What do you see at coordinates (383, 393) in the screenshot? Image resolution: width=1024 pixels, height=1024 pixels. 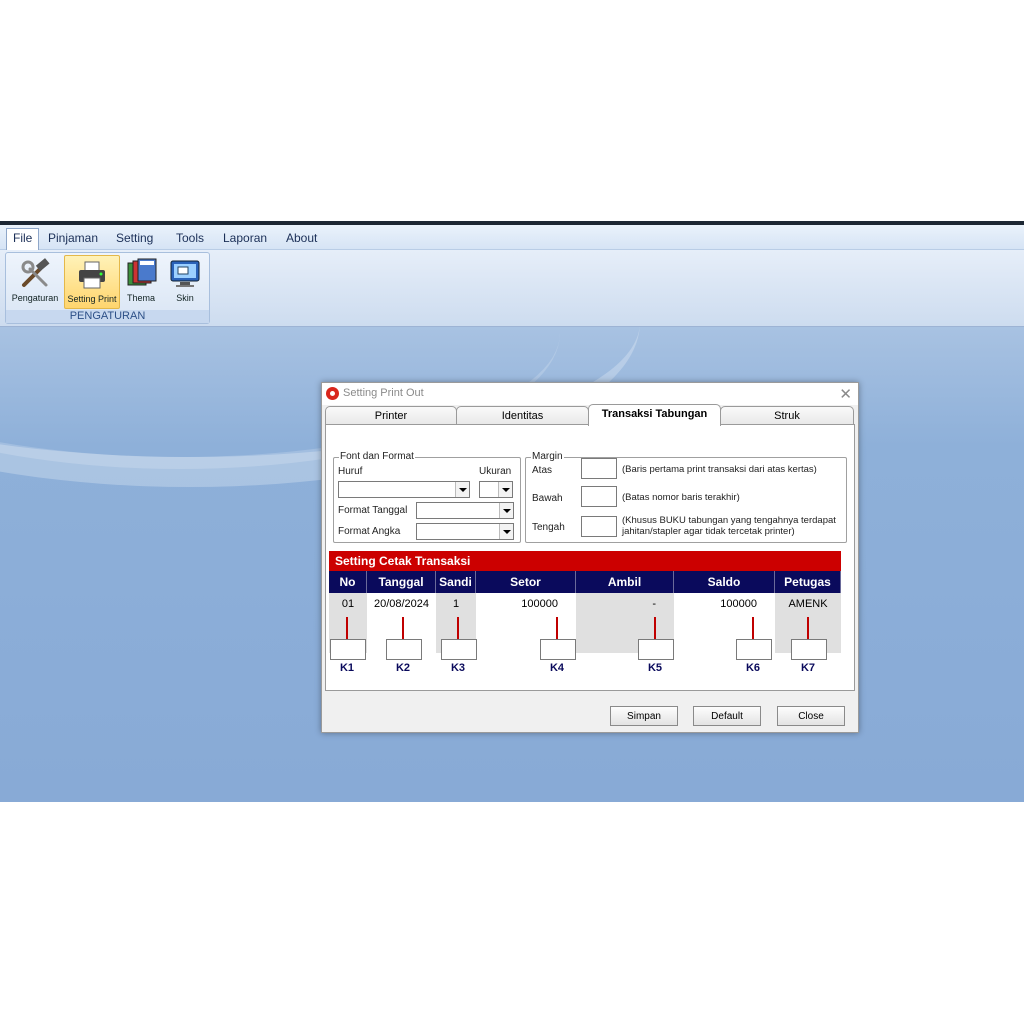 I see `dialog-title: Setting Print Out` at bounding box center [383, 393].